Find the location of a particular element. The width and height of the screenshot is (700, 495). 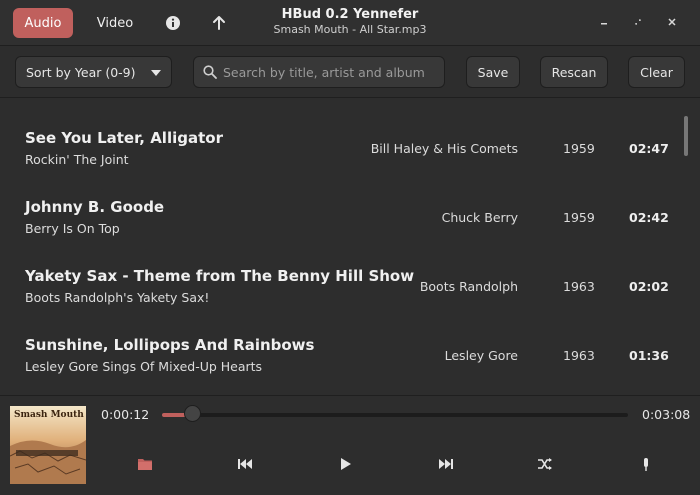

track-album: Berry Is On Top is located at coordinates (72, 228).